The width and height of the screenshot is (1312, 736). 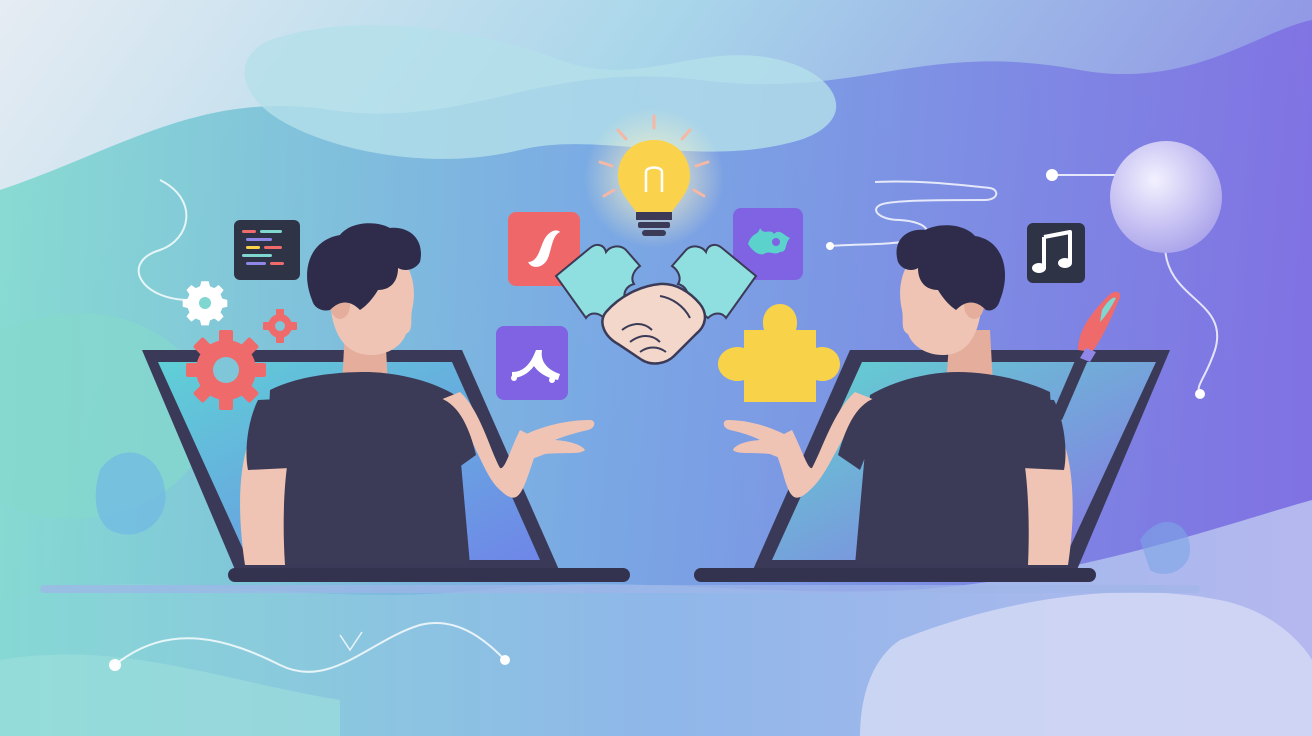 What do you see at coordinates (532, 363) in the screenshot?
I see `design-app-icon` at bounding box center [532, 363].